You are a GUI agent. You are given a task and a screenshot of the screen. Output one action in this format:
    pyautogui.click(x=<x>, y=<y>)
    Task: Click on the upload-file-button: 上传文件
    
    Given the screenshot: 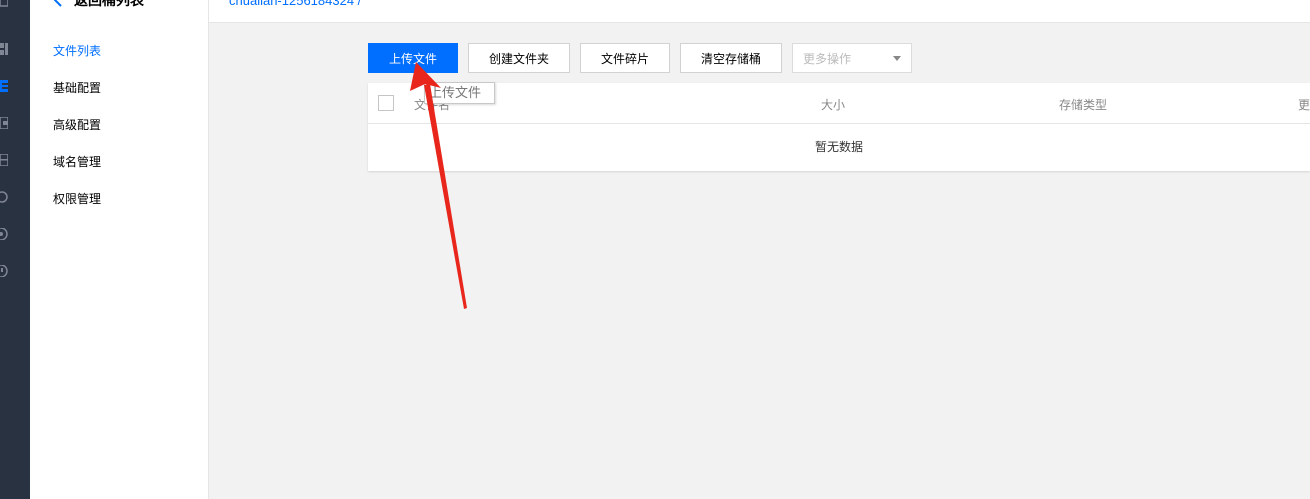 What is the action you would take?
    pyautogui.click(x=413, y=58)
    